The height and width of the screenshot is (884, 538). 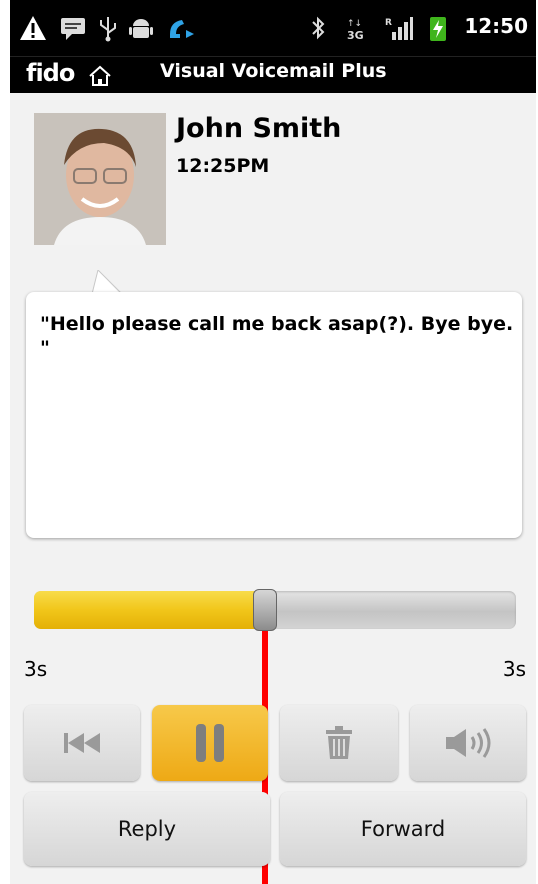 I want to click on android-debug-icon, so click(x=141, y=28).